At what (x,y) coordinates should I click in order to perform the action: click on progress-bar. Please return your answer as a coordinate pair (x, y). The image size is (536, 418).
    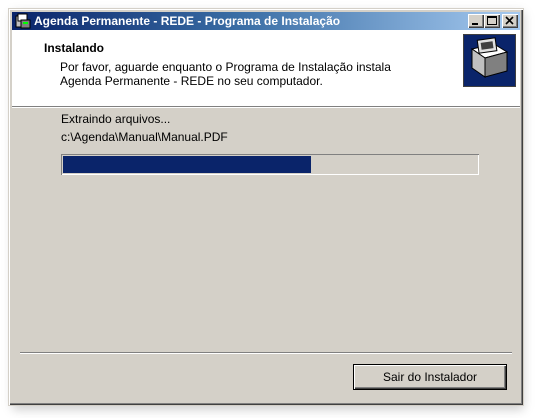
    Looking at the image, I should click on (270, 164).